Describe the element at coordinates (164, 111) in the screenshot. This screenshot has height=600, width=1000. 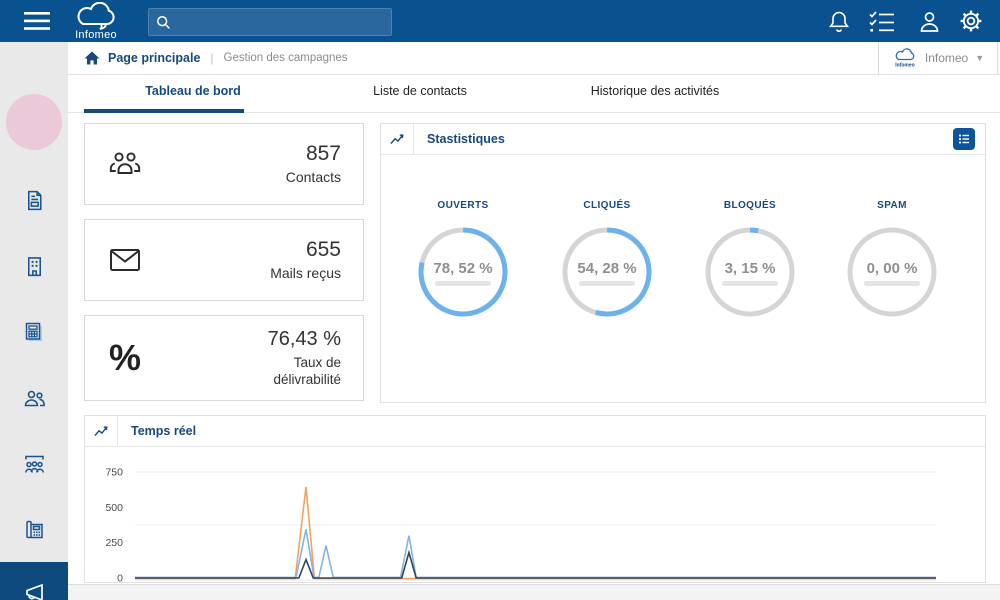
I see `active-tab-underline` at that location.